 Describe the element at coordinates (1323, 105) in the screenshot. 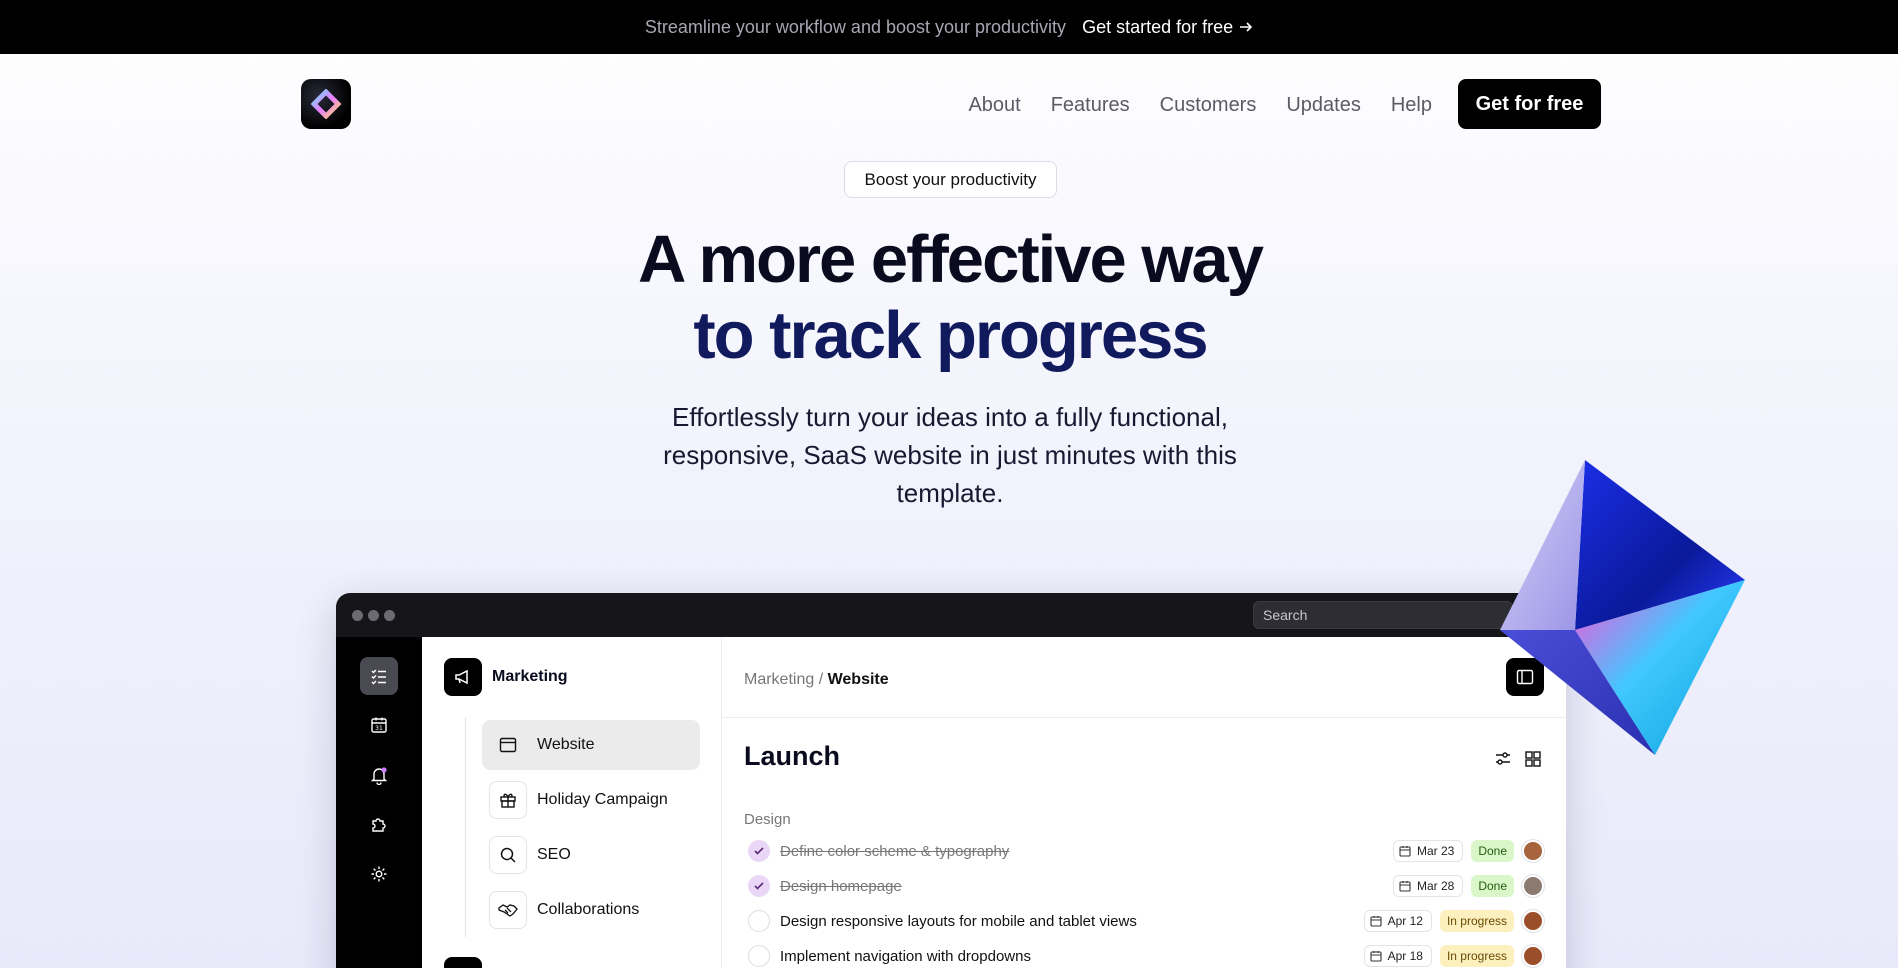

I see `nav-updates: Updates` at that location.